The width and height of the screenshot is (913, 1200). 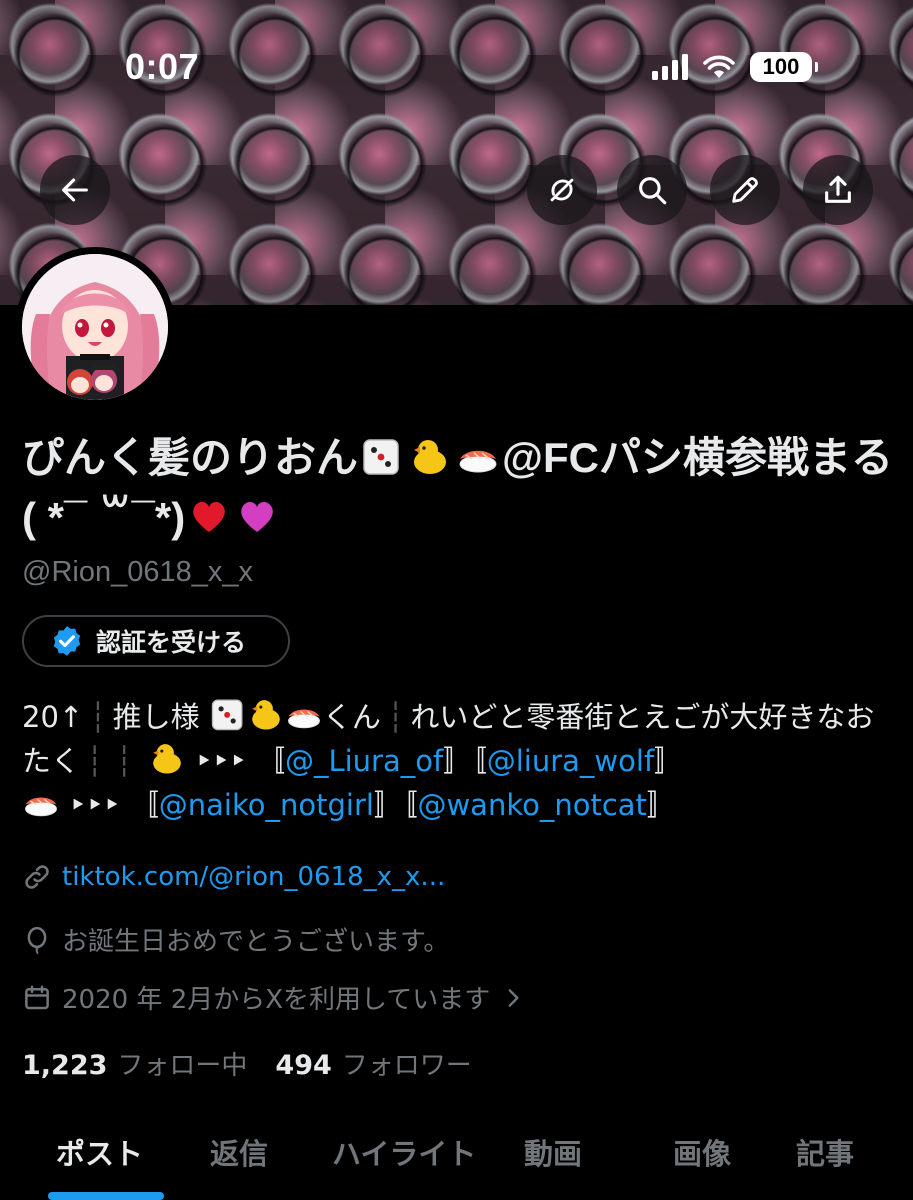 I want to click on profile-birthday: お誕生日おめでとうございます。, so click(x=235, y=939).